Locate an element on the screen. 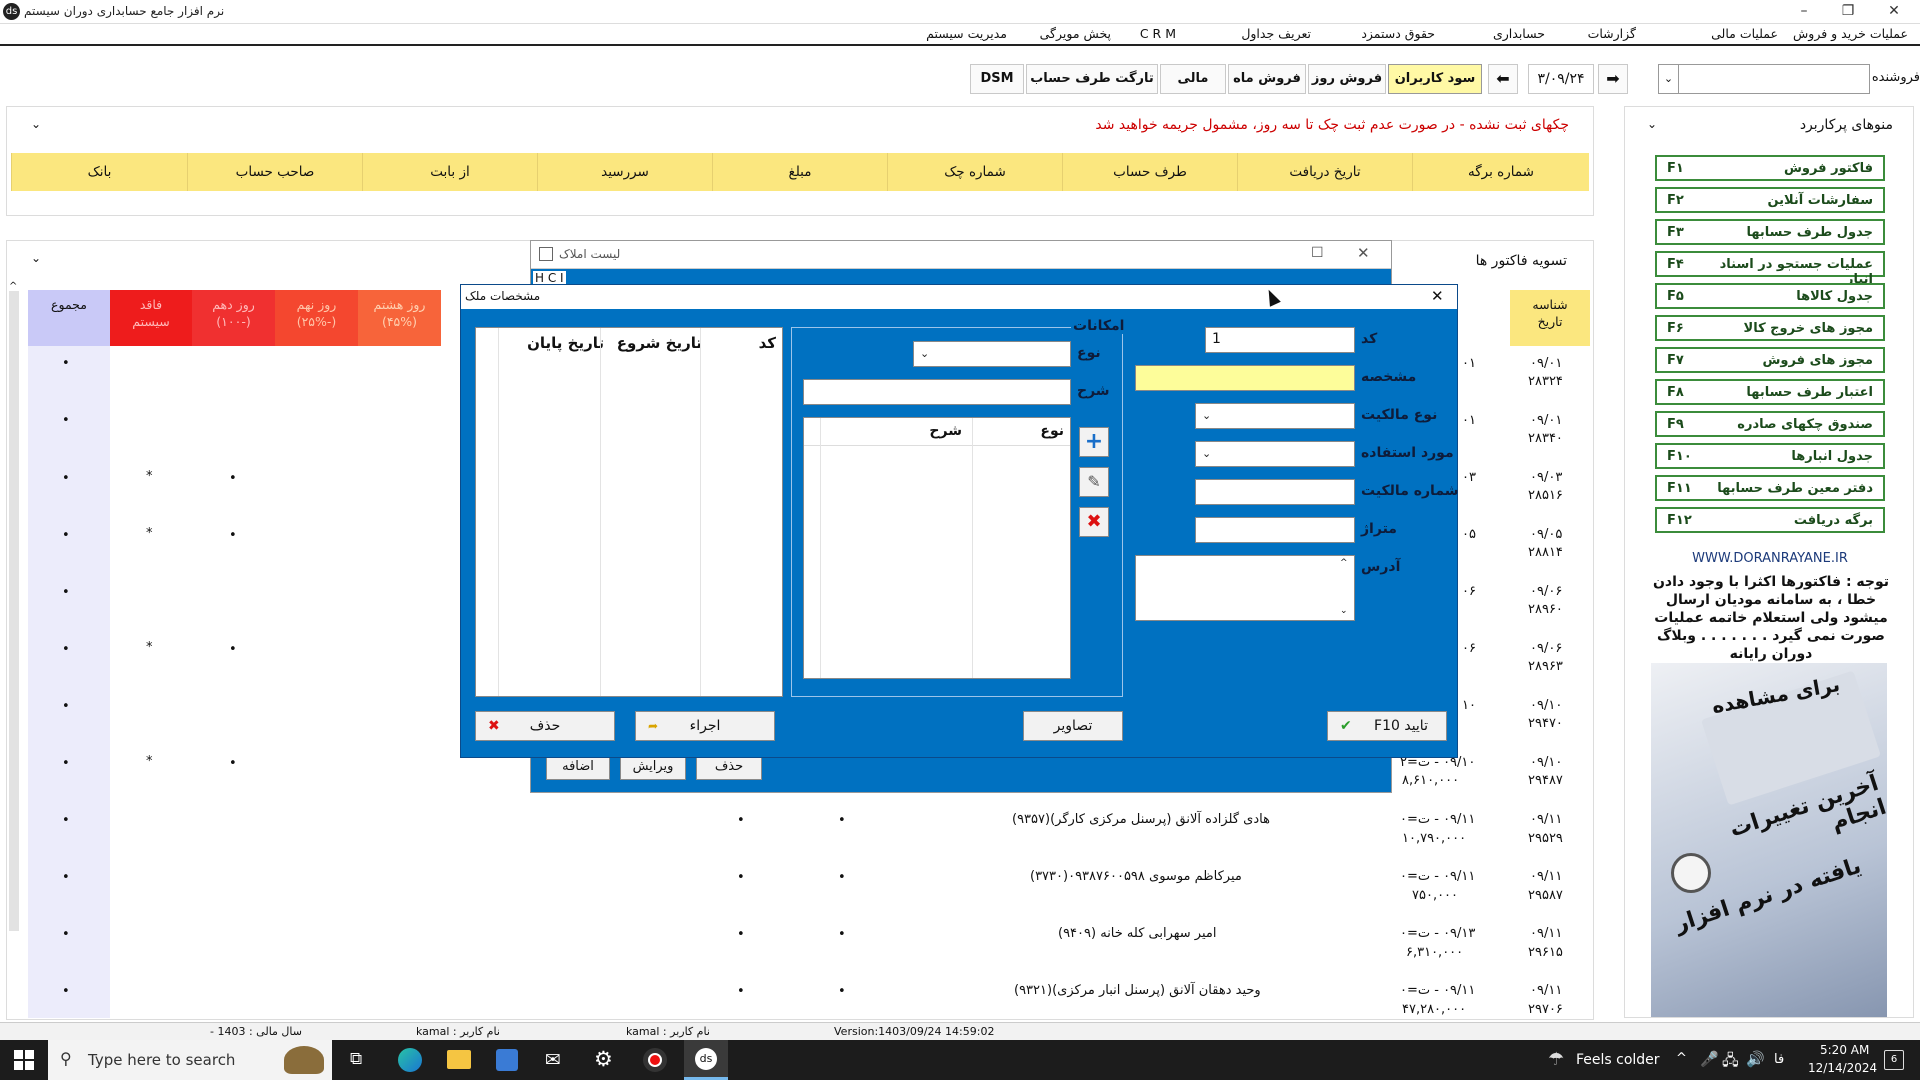 The image size is (1920, 1080). language-indicator: فا is located at coordinates (1779, 1059).